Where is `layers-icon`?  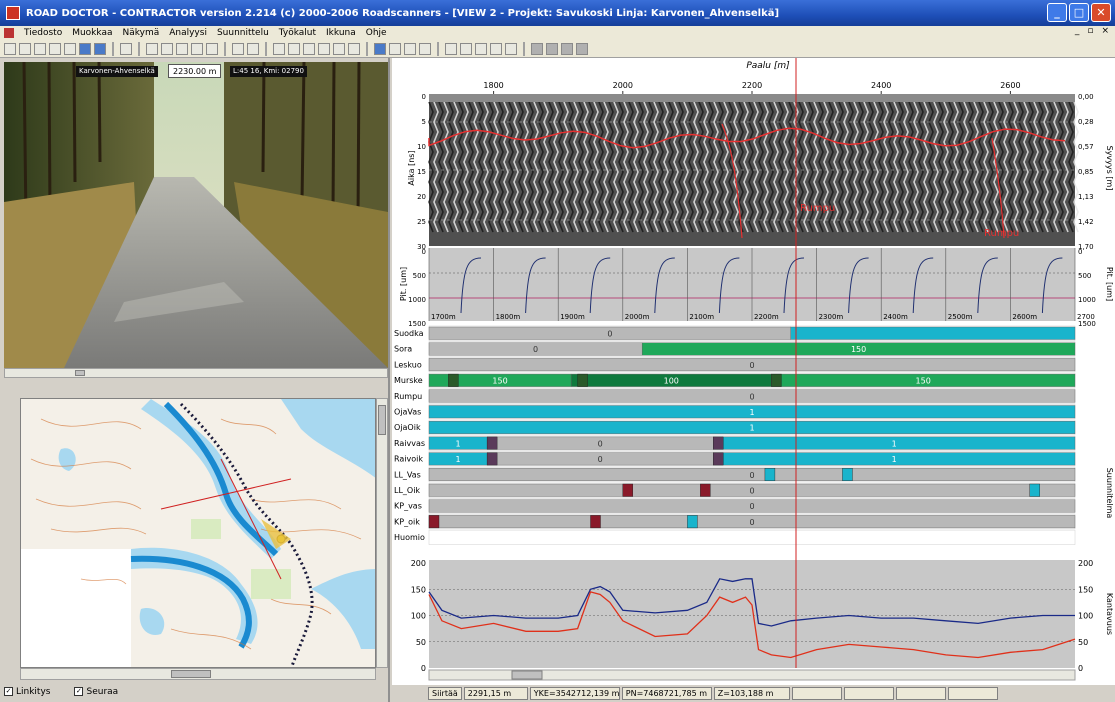
layers-icon is located at coordinates (425, 48).